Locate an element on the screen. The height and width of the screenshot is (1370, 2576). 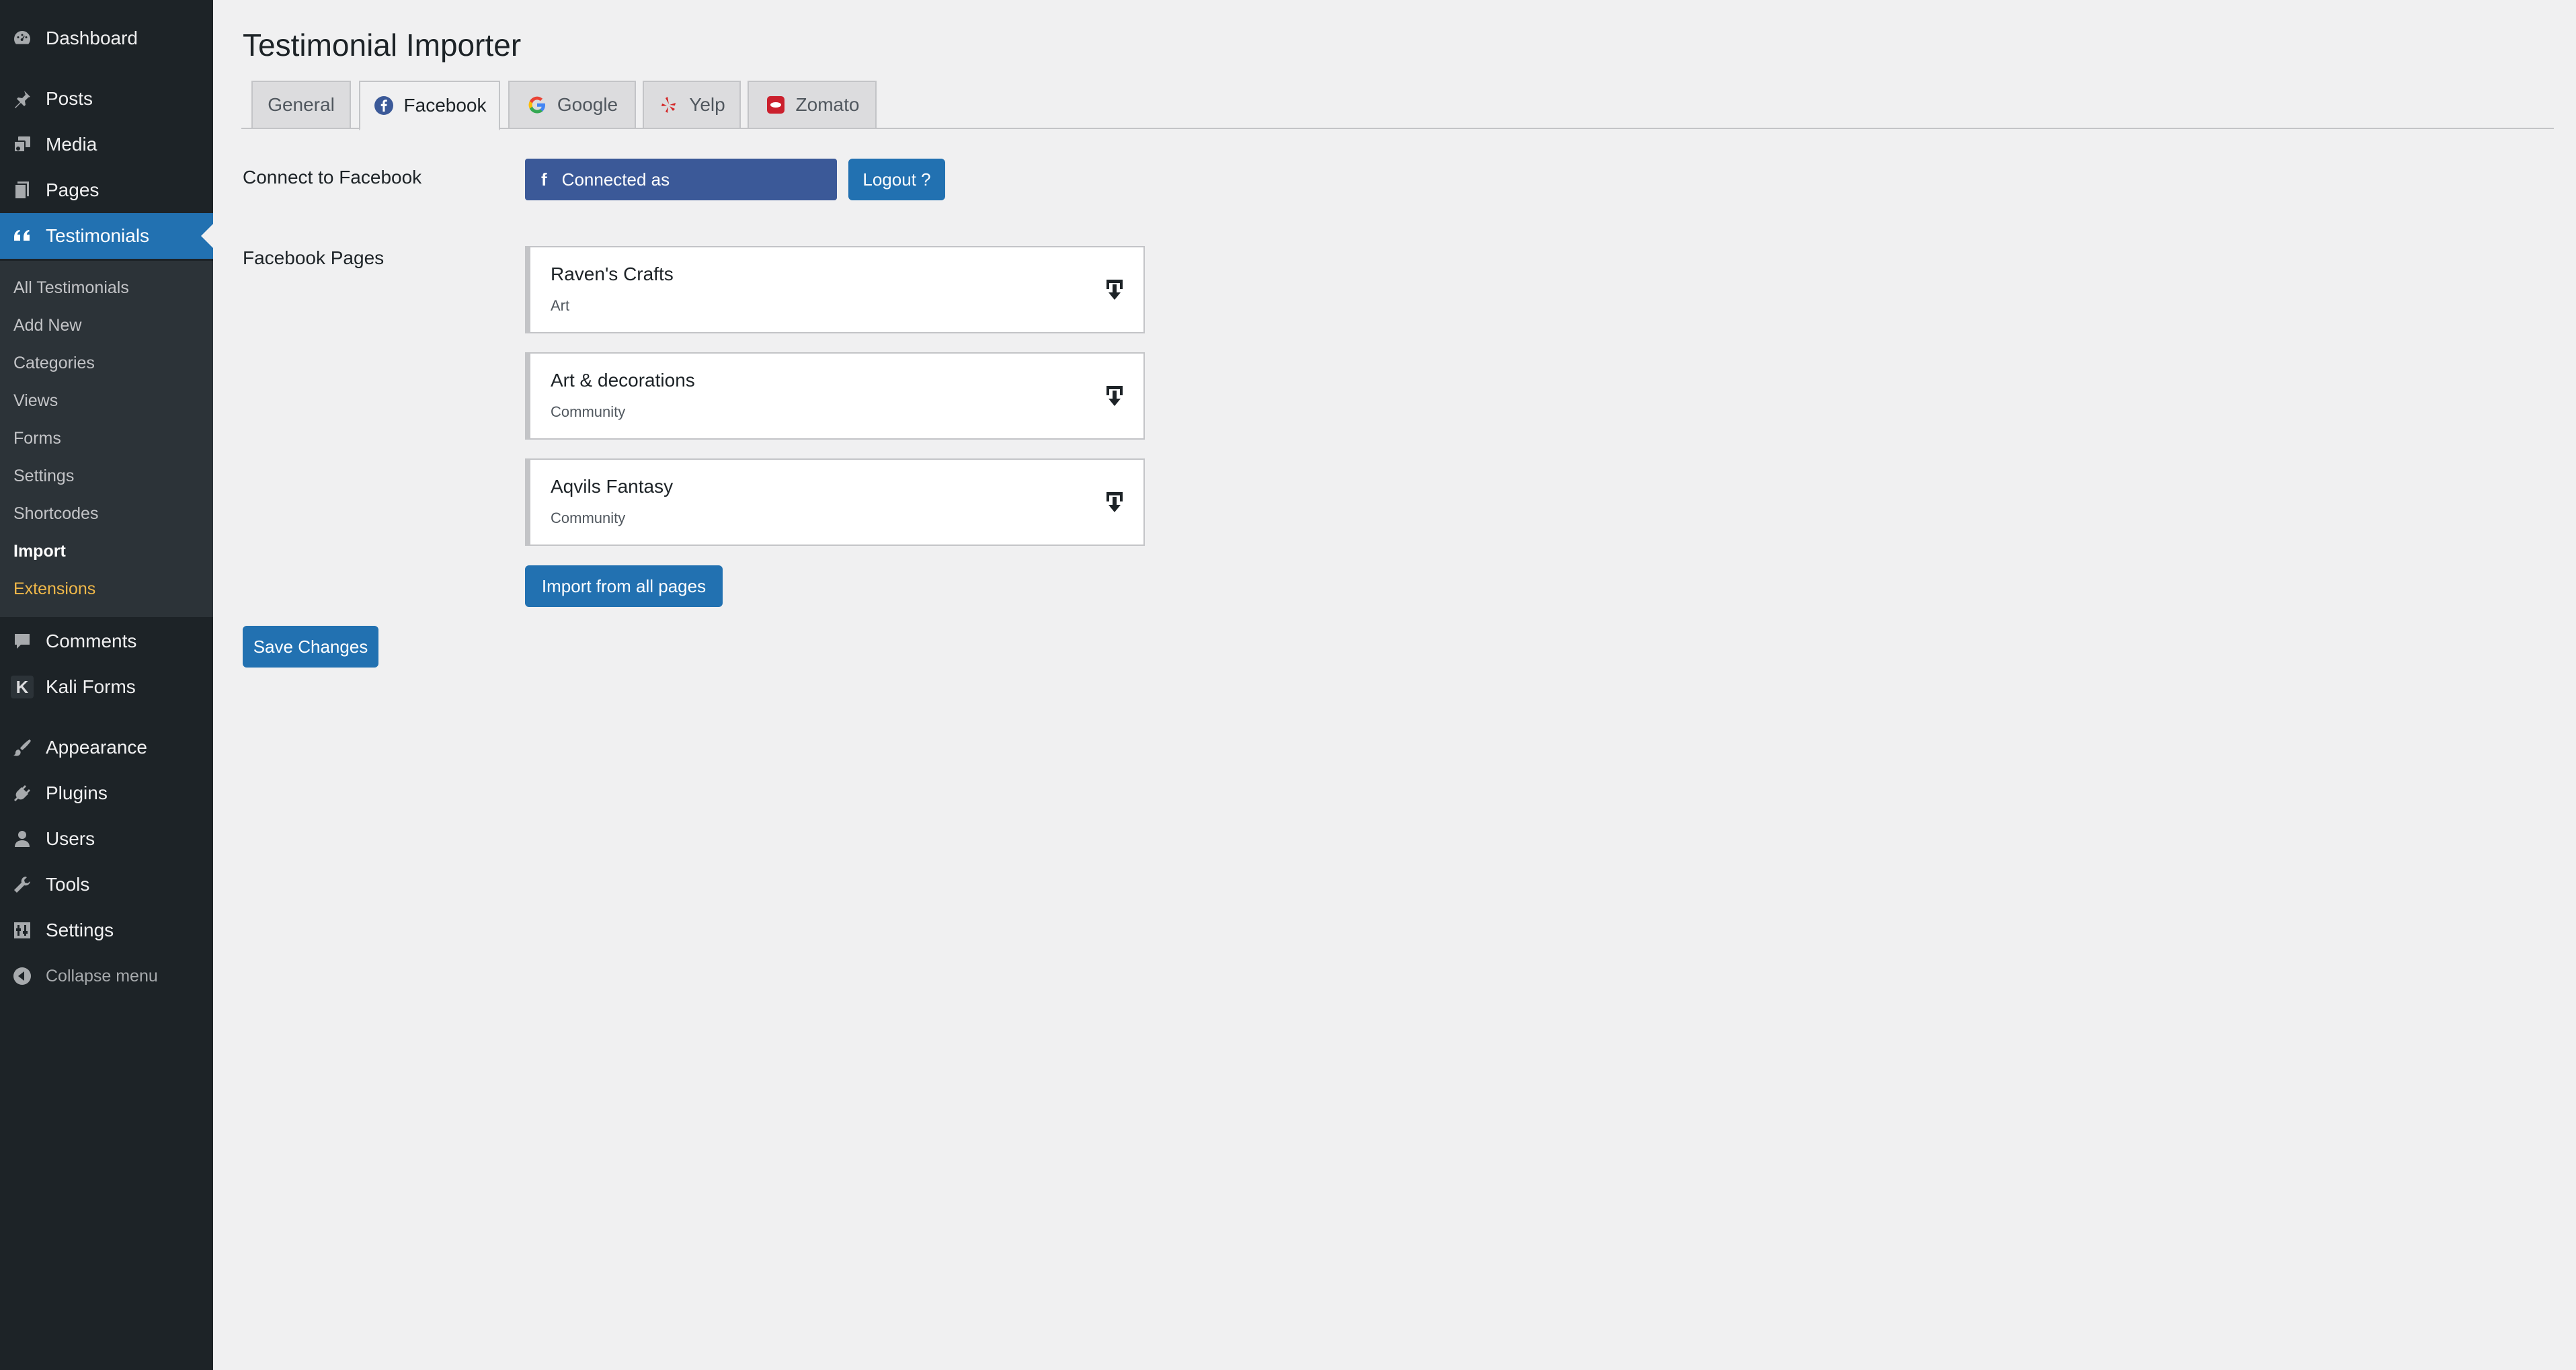
facebook-f-icon: f is located at coordinates (544, 180).